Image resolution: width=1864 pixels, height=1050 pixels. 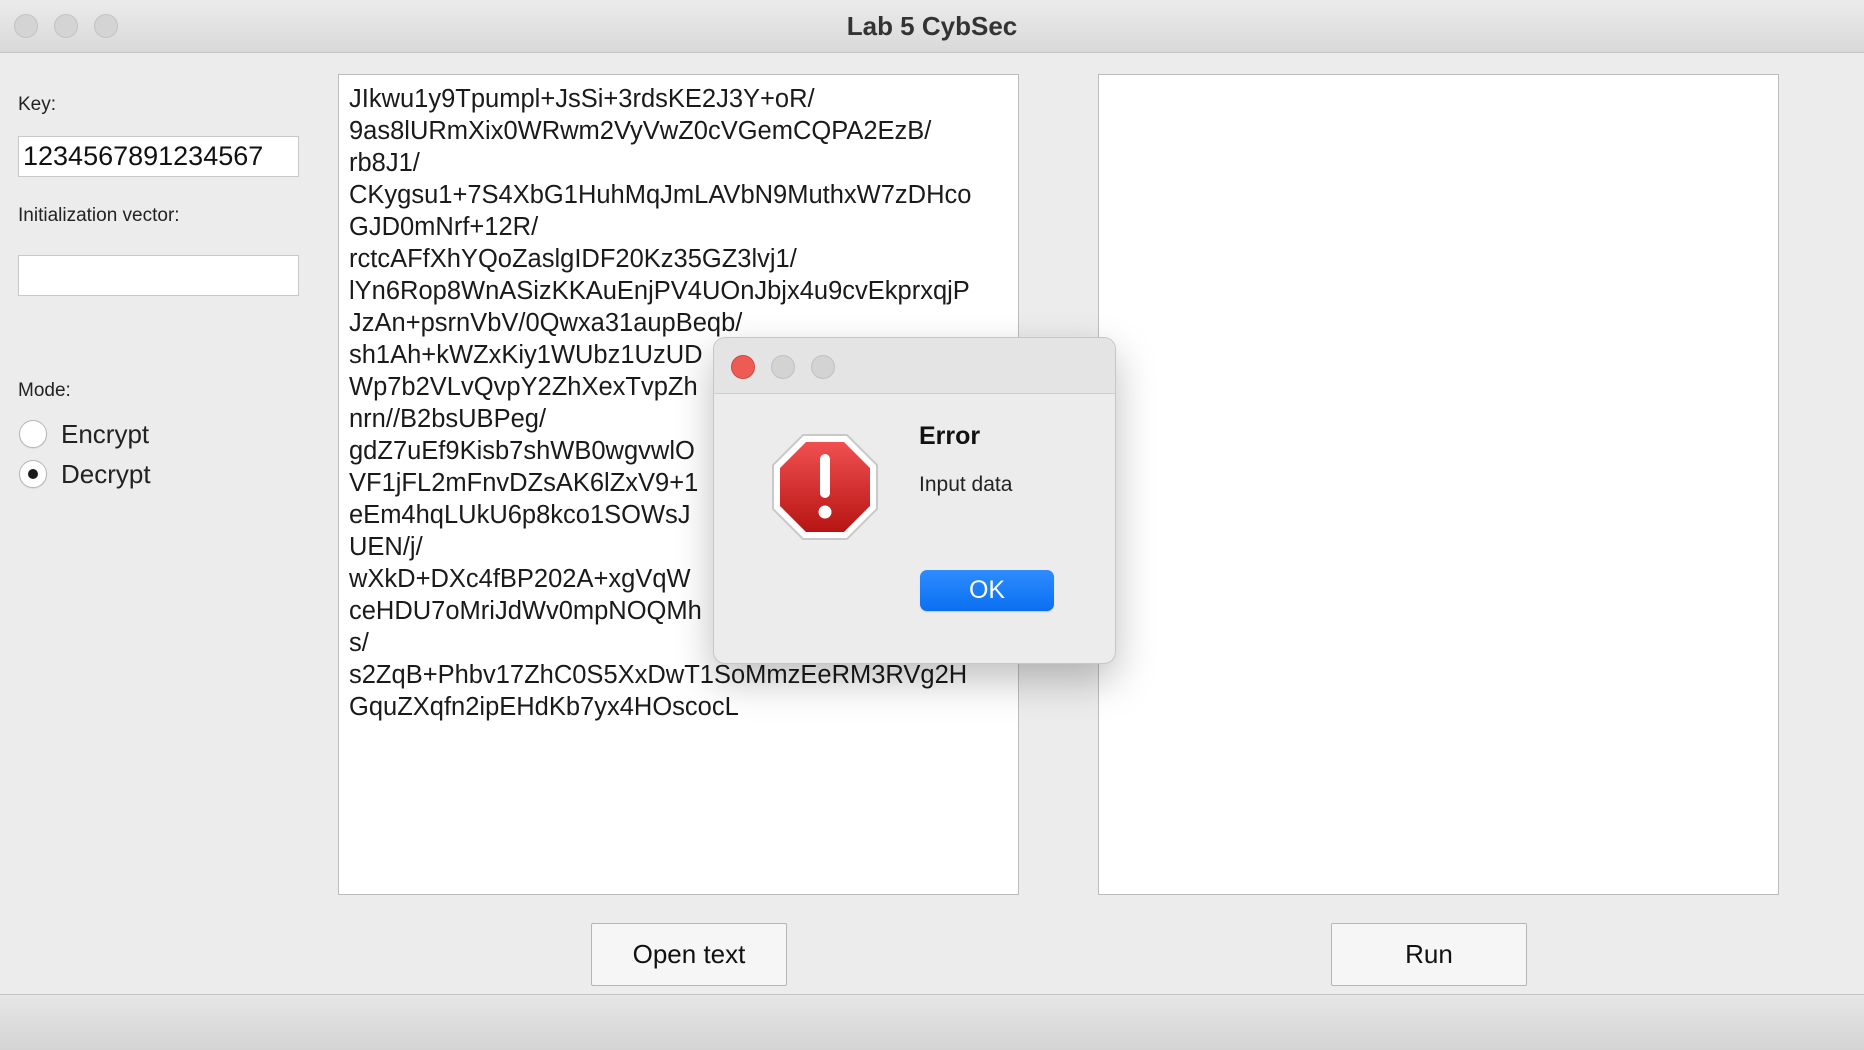 I want to click on text-line: 9as8lURmXix0WRwm2VyVwZ0cVGemCQPA2EzB/, so click(x=640, y=131).